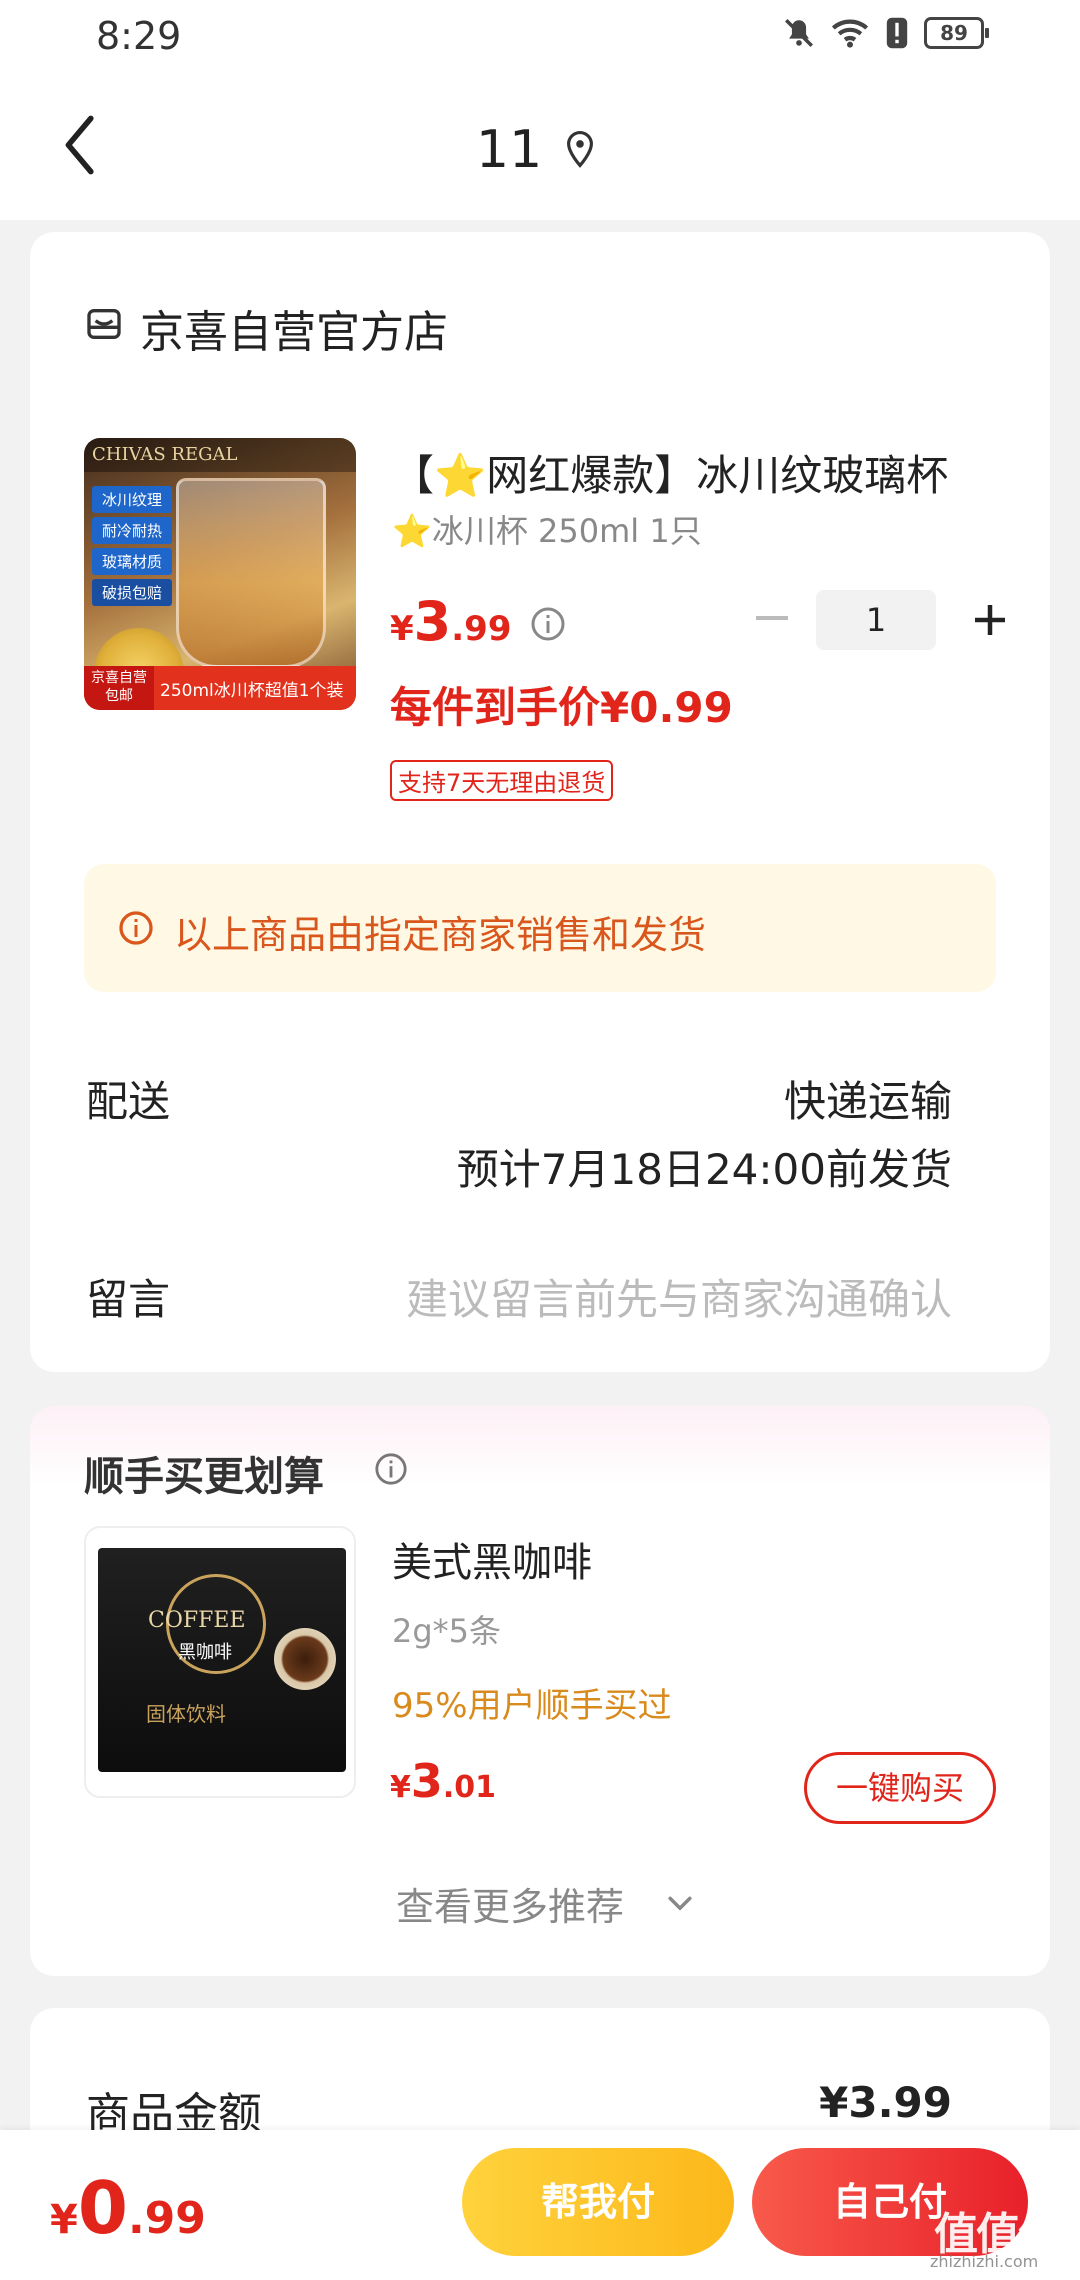 The height and width of the screenshot is (2280, 1080). Describe the element at coordinates (598, 2202) in the screenshot. I see `help-pay-button: 帮我付` at that location.